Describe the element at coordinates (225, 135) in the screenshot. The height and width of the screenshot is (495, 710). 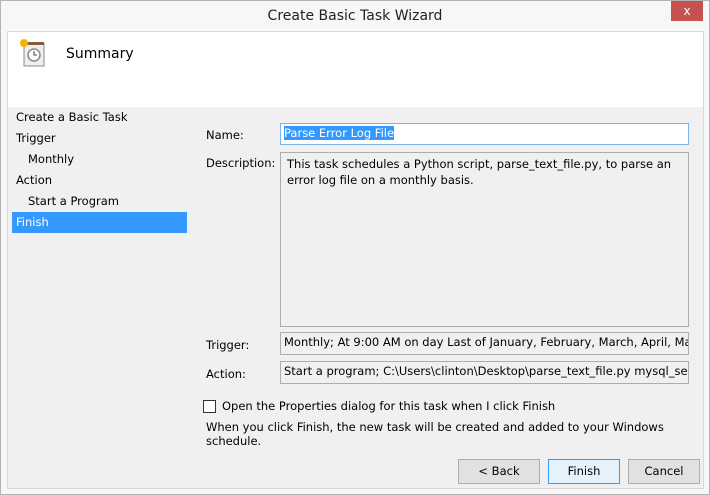
I see `name-label: Name:` at that location.